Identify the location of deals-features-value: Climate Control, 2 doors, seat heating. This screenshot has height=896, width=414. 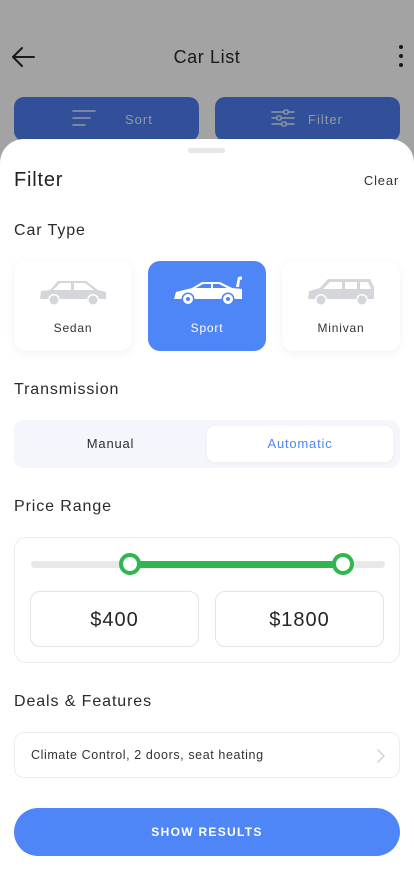
(147, 755).